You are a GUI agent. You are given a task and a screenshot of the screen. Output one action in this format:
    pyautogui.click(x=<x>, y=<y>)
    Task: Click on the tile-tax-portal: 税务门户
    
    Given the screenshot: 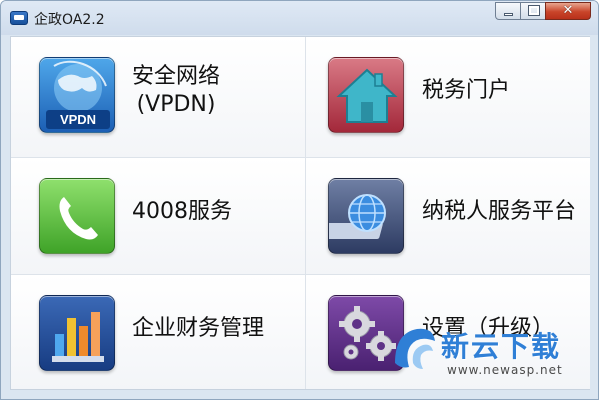 What is the action you would take?
    pyautogui.click(x=448, y=97)
    